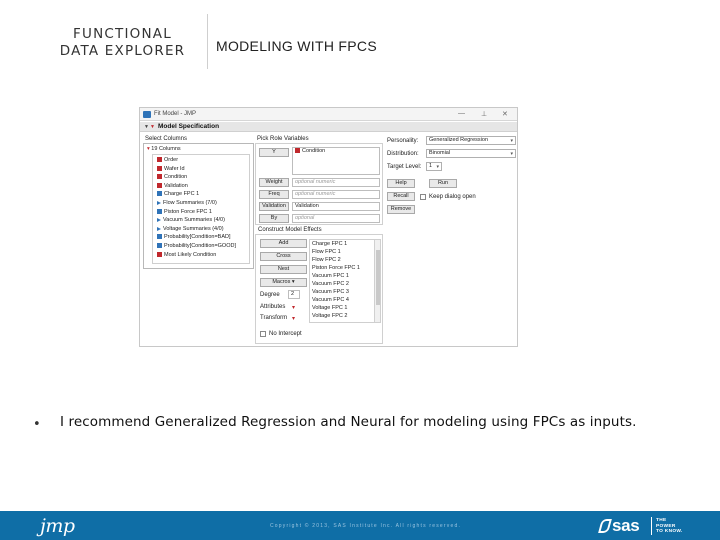 This screenshot has width=720, height=540. What do you see at coordinates (174, 168) in the screenshot?
I see `column-list-item-label: Wafer Id` at bounding box center [174, 168].